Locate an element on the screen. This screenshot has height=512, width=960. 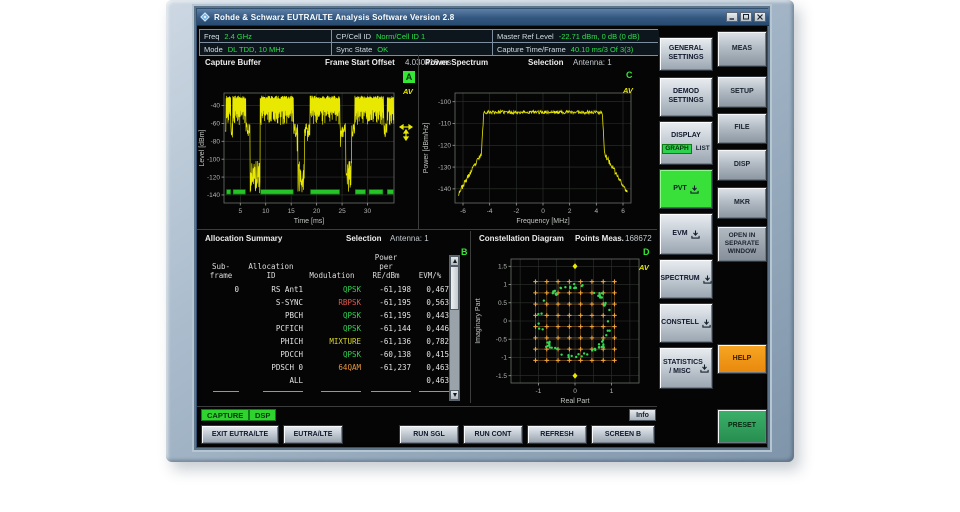
svg-text: Time [ms] is located at coordinates (309, 221).